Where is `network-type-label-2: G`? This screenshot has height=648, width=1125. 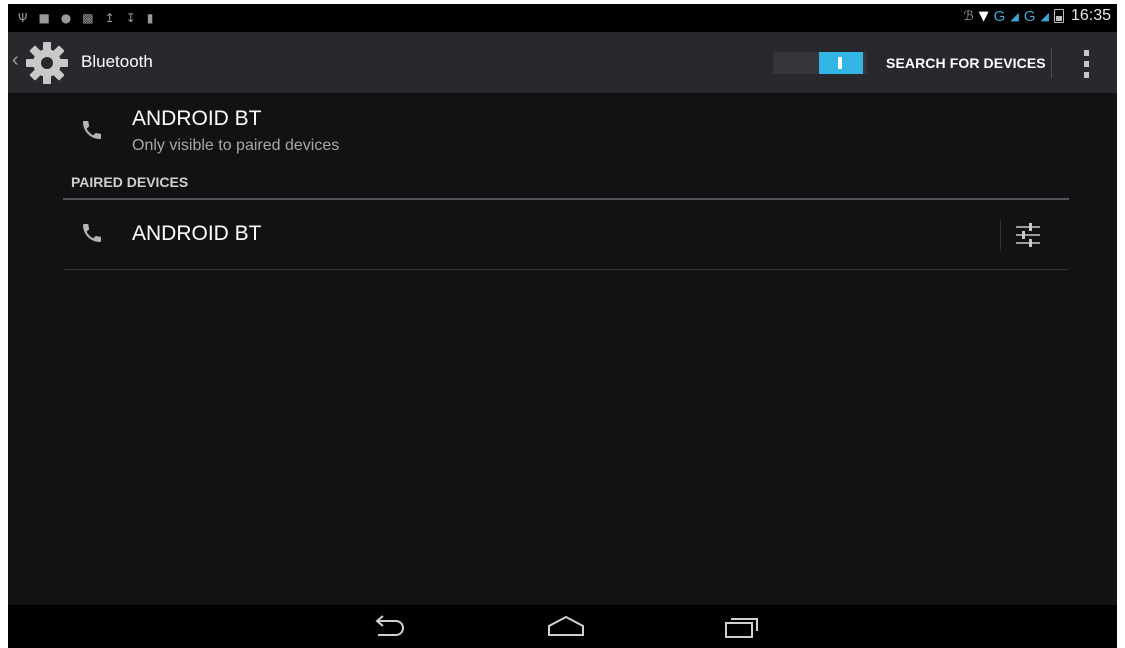 network-type-label-2: G is located at coordinates (1029, 16).